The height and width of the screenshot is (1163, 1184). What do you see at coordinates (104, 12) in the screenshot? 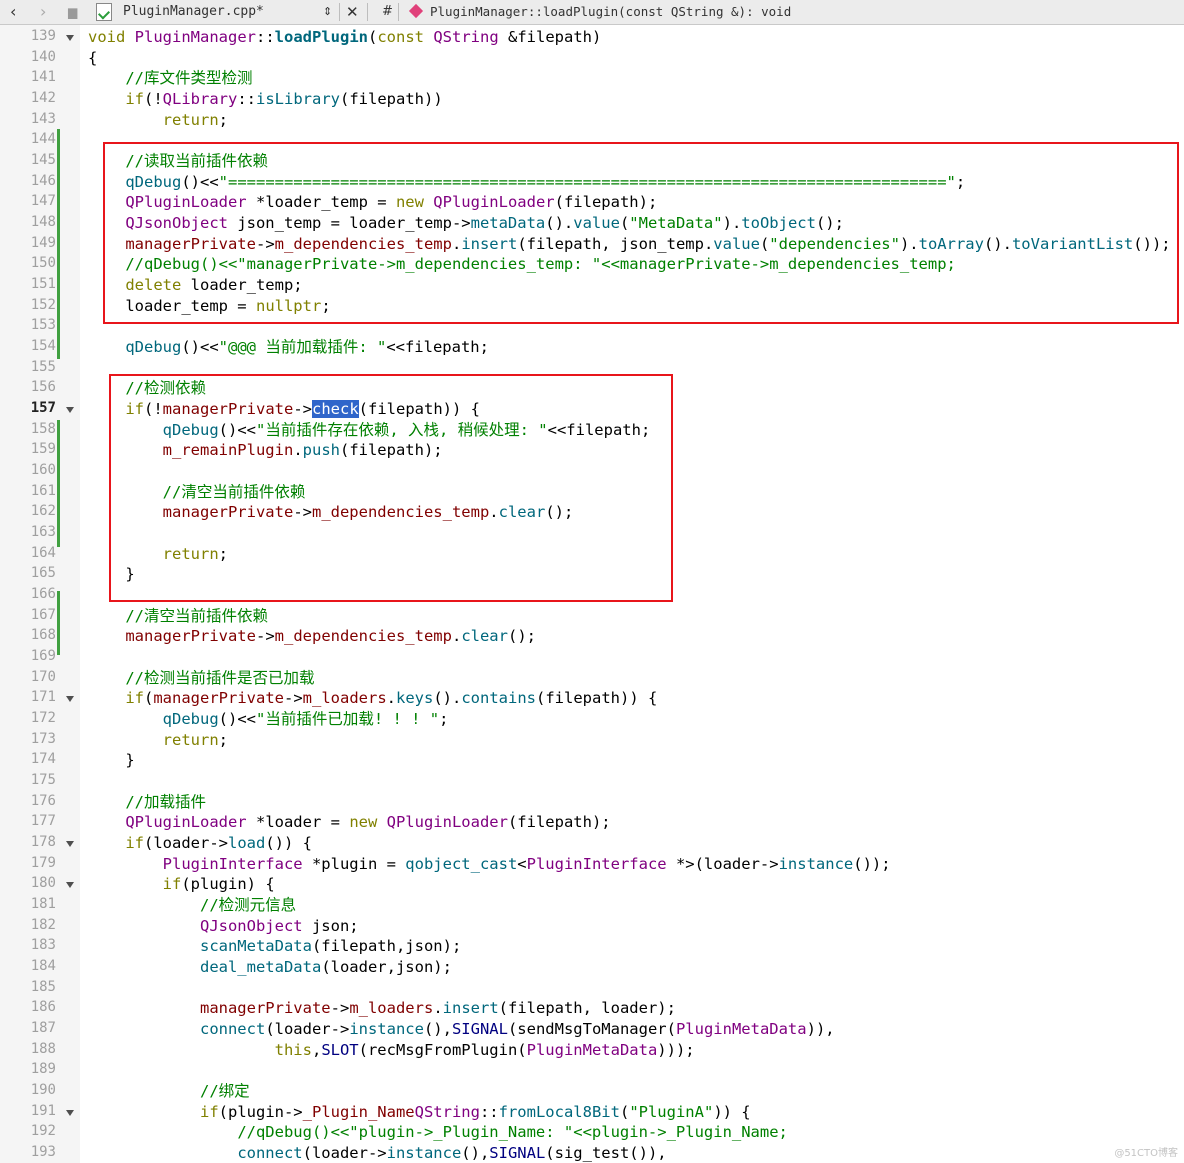
I see `file-icon` at bounding box center [104, 12].